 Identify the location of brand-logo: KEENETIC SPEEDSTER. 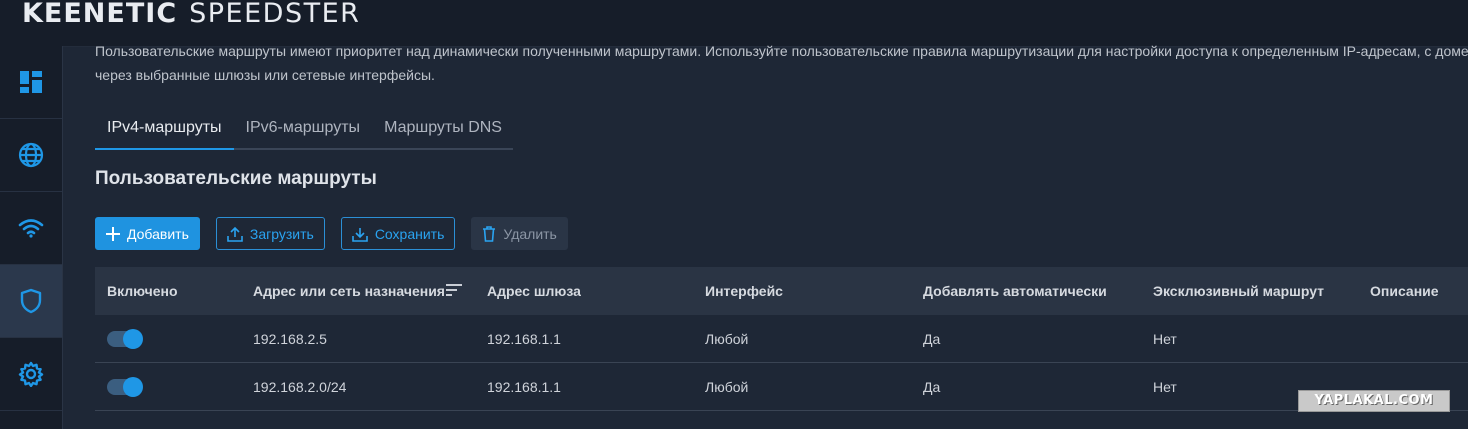
(191, 14).